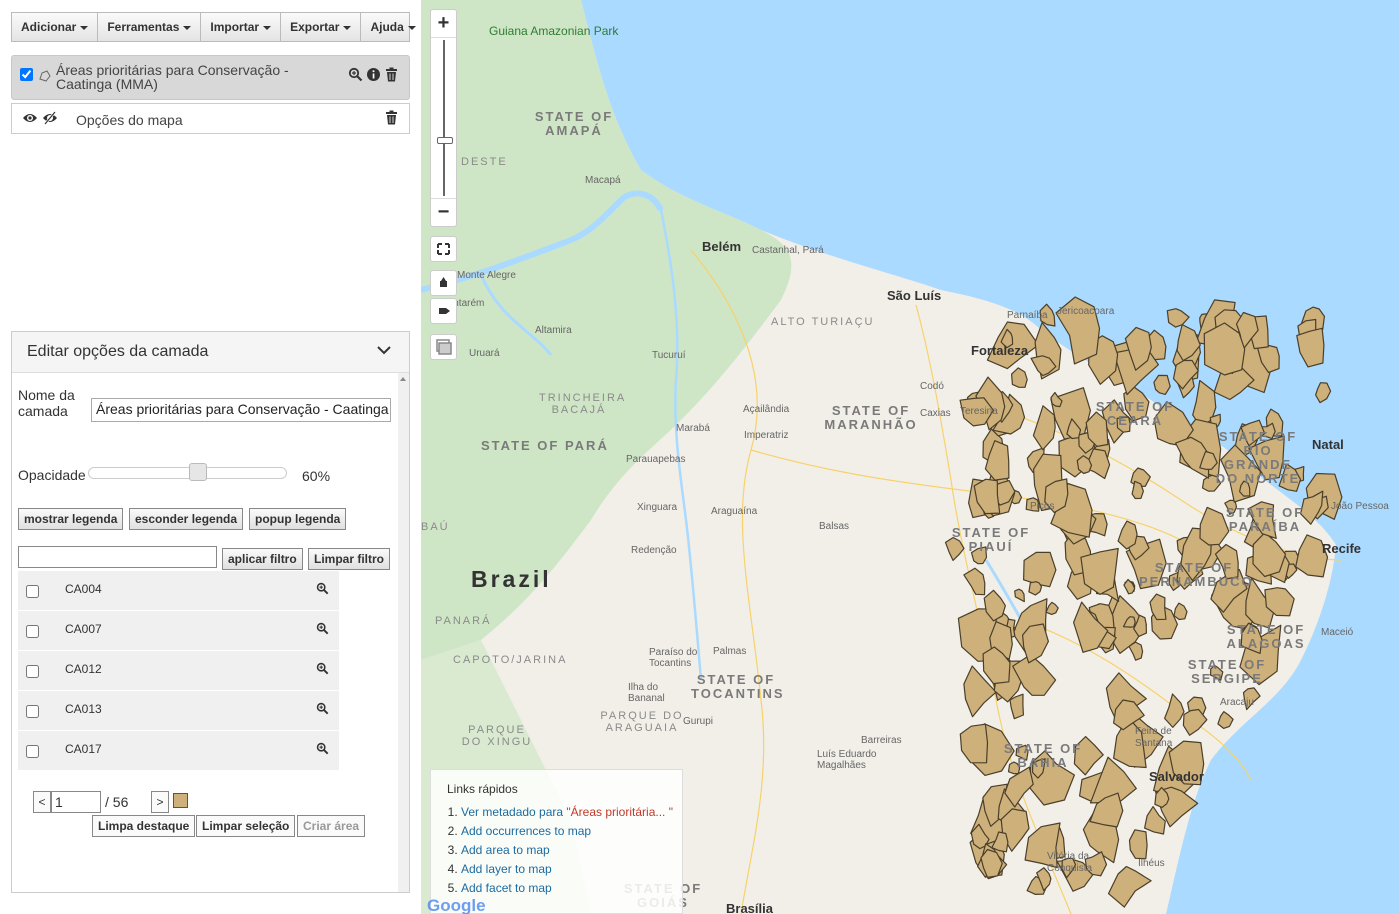  I want to click on page-input: 1, so click(76, 802).